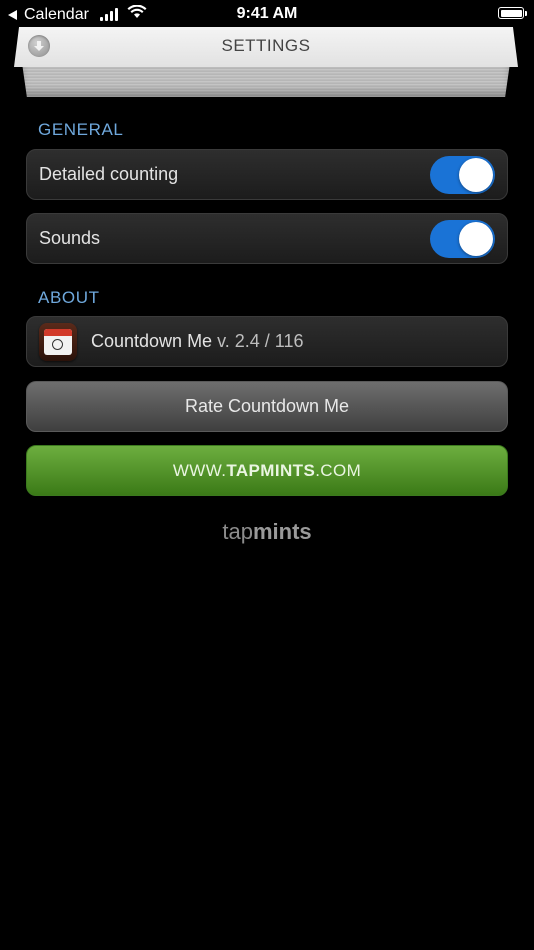 This screenshot has width=534, height=950. I want to click on detailed-counting-toggle, so click(462, 175).